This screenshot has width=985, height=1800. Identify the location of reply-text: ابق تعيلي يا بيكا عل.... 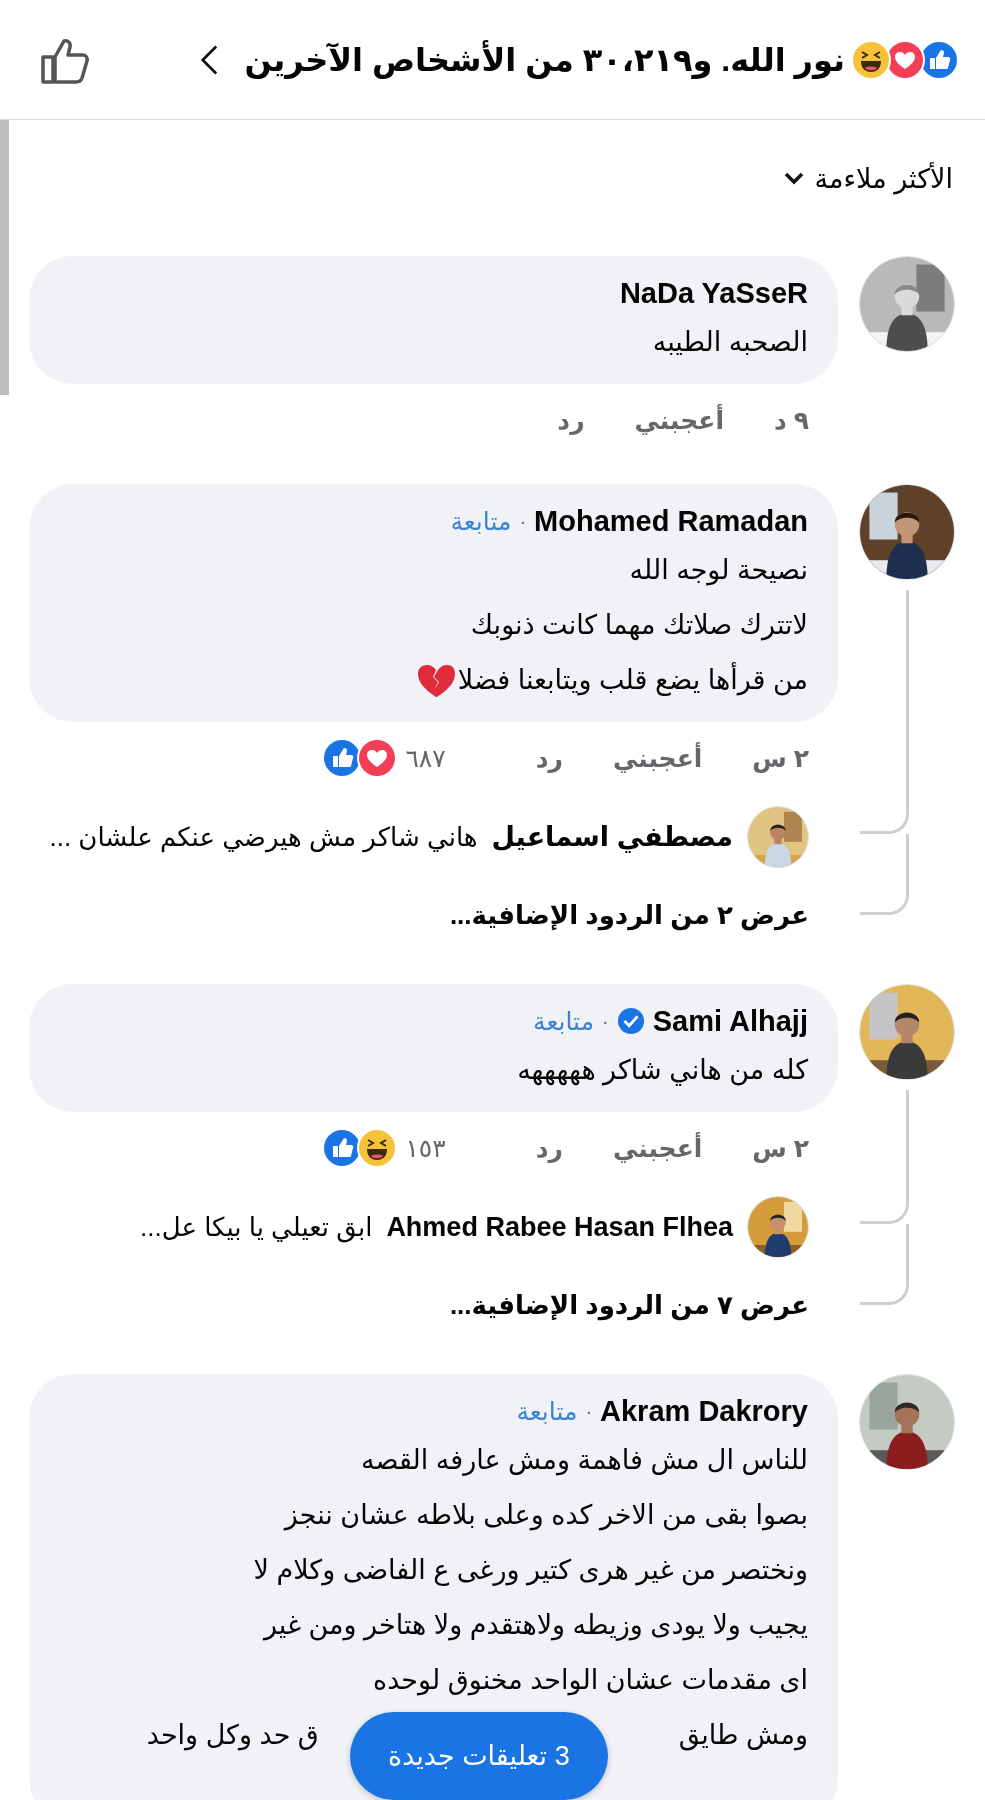
(256, 1227).